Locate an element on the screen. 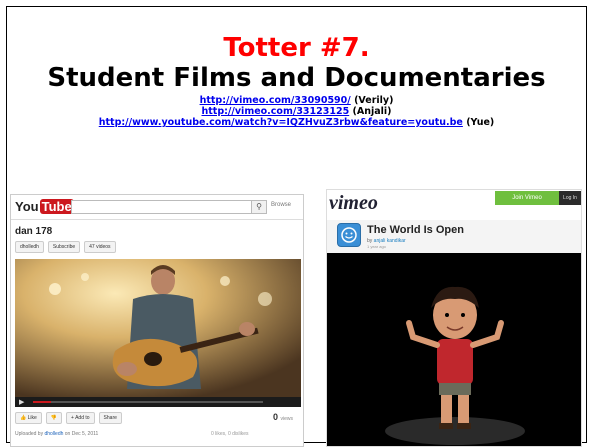  likes-info: 0 likes, 0 dislikes is located at coordinates (230, 434).